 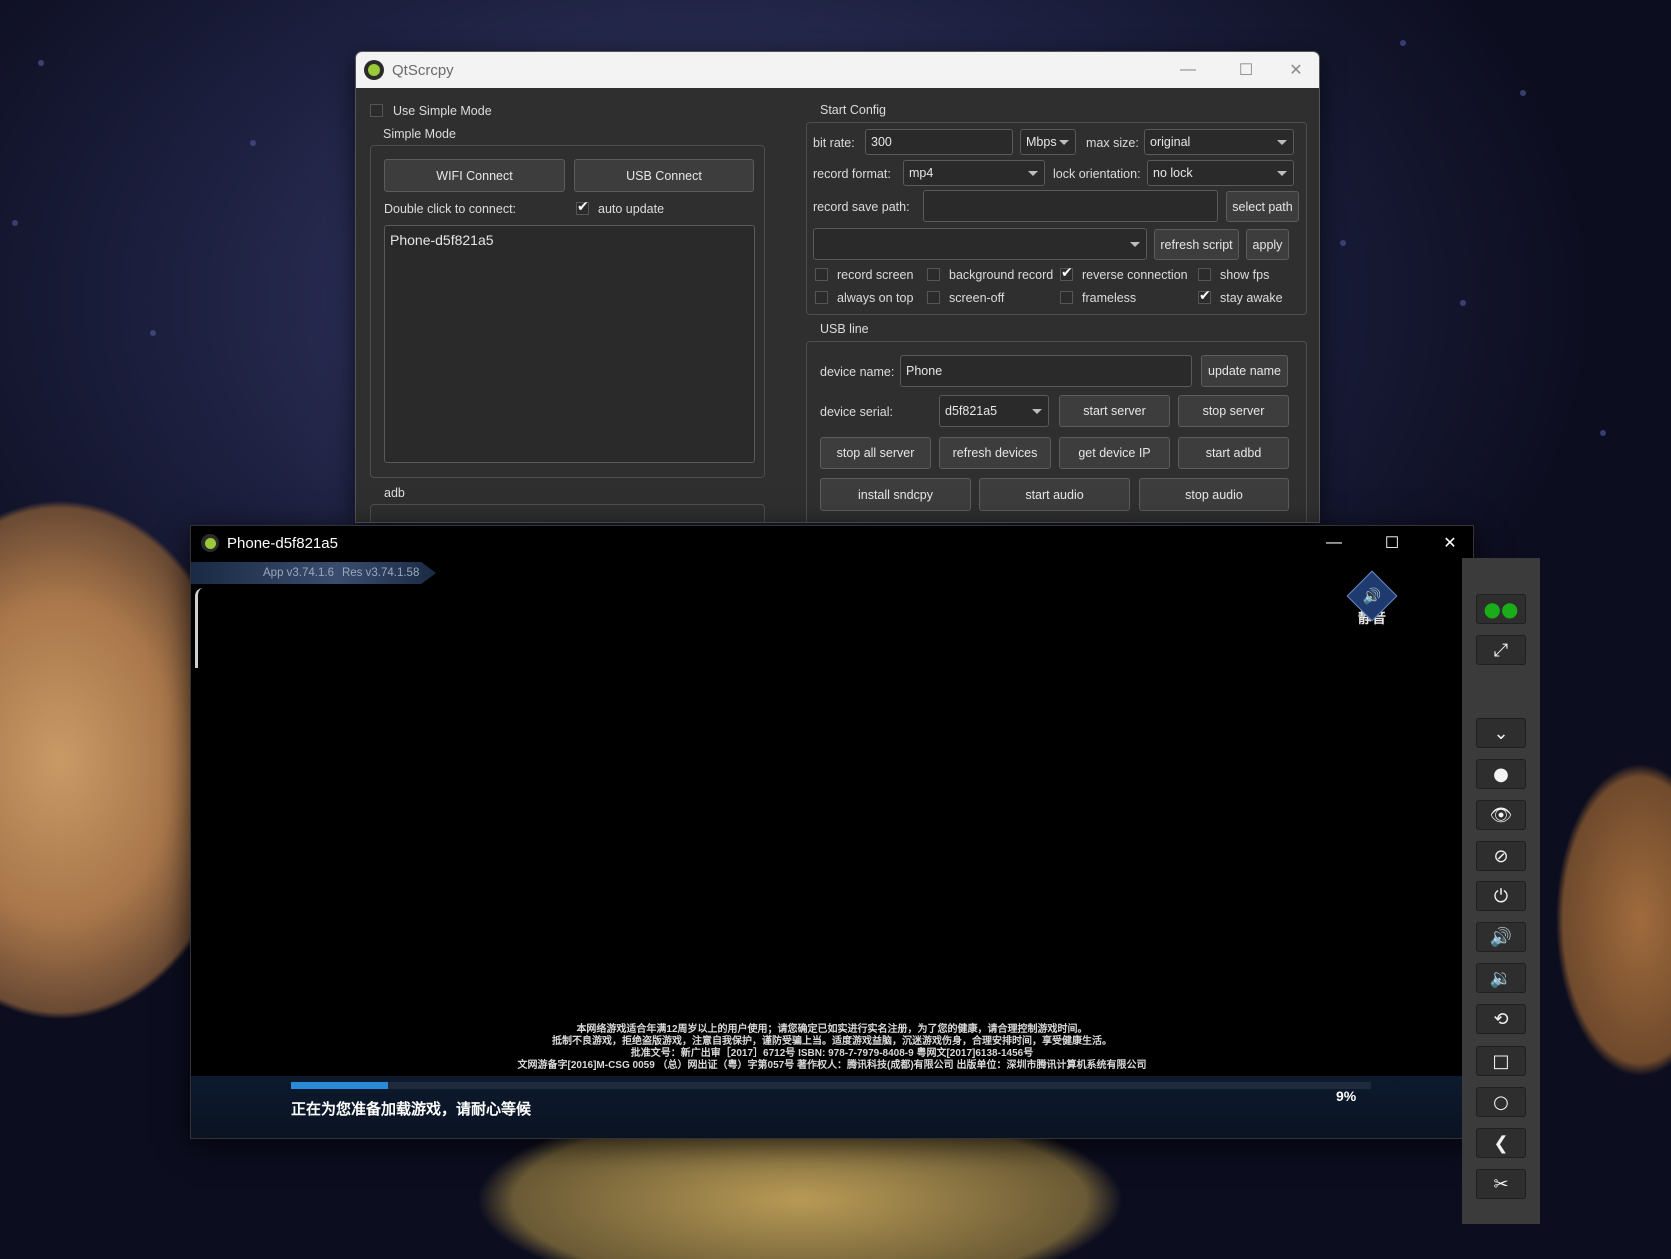 I want to click on max-size-value: original, so click(x=1170, y=142).